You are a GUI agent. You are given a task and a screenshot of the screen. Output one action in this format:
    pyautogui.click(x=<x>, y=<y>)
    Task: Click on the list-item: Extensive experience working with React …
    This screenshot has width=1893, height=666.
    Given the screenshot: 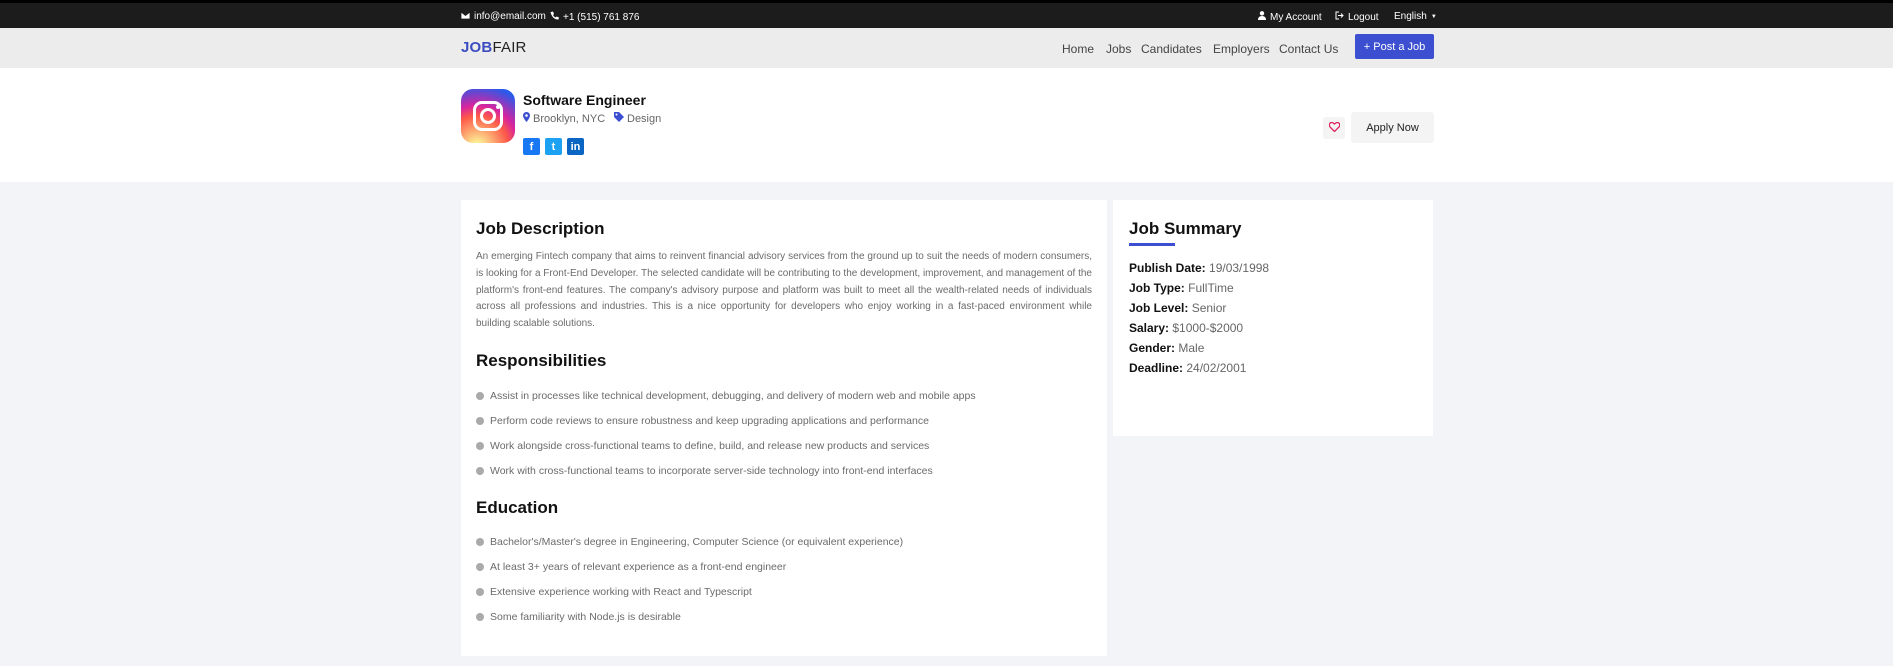 What is the action you would take?
    pyautogui.click(x=689, y=598)
    